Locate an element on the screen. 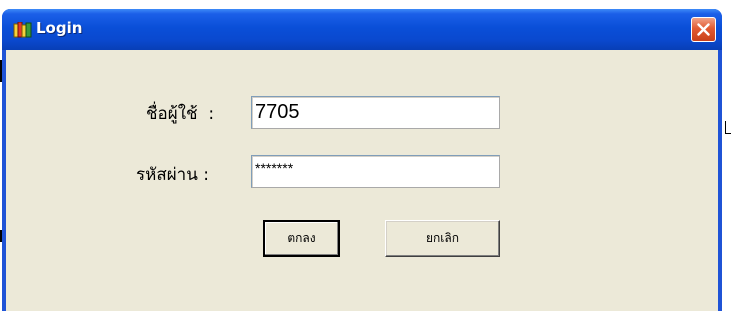 Image resolution: width=731 pixels, height=311 pixels. window-title: Login is located at coordinates (59, 28).